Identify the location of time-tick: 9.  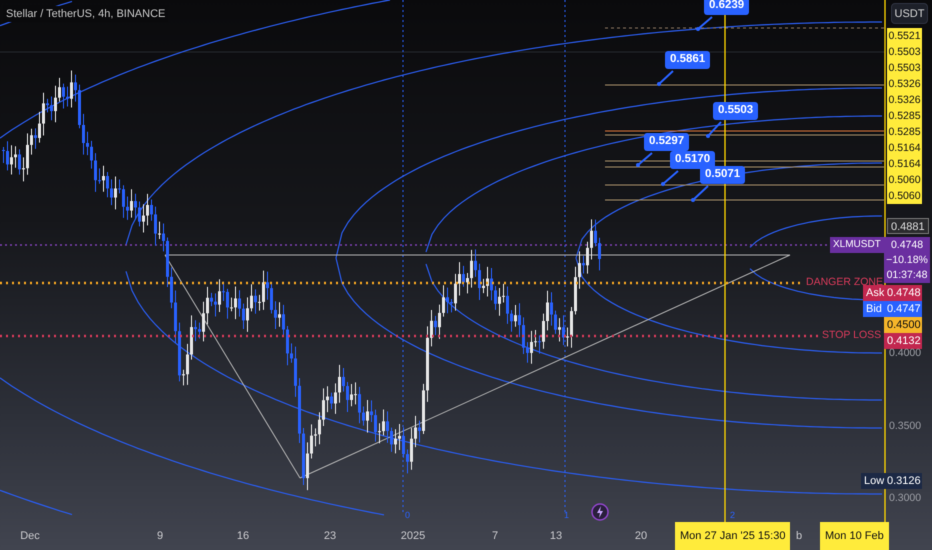
(160, 536).